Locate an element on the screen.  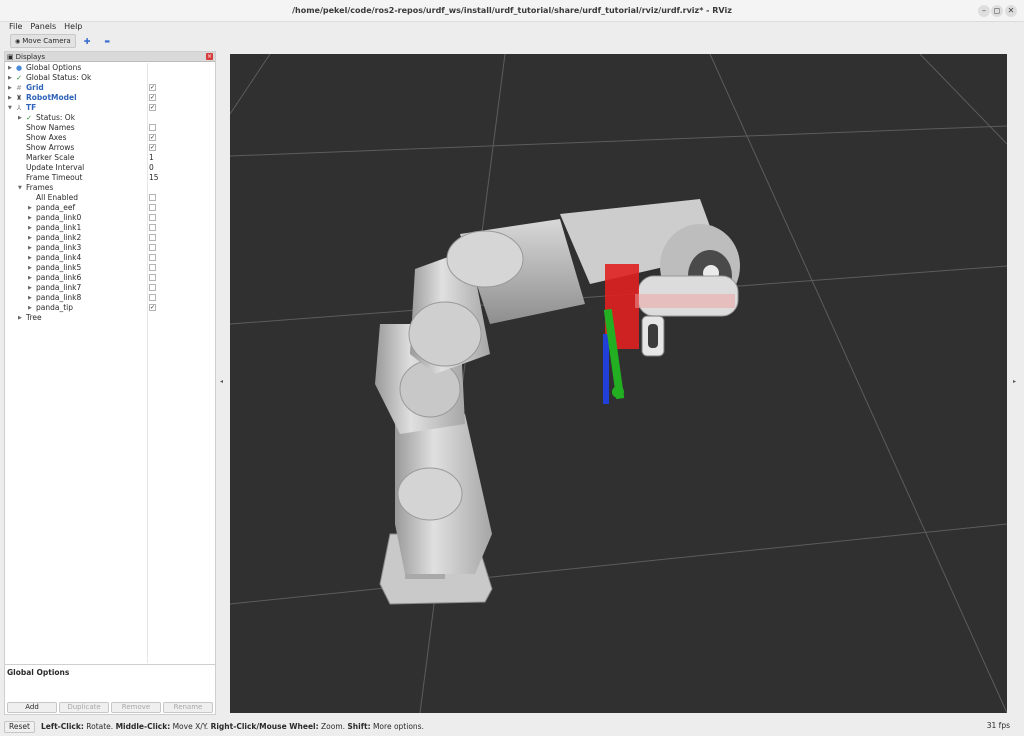
remove-button: Remove is located at coordinates (136, 707).